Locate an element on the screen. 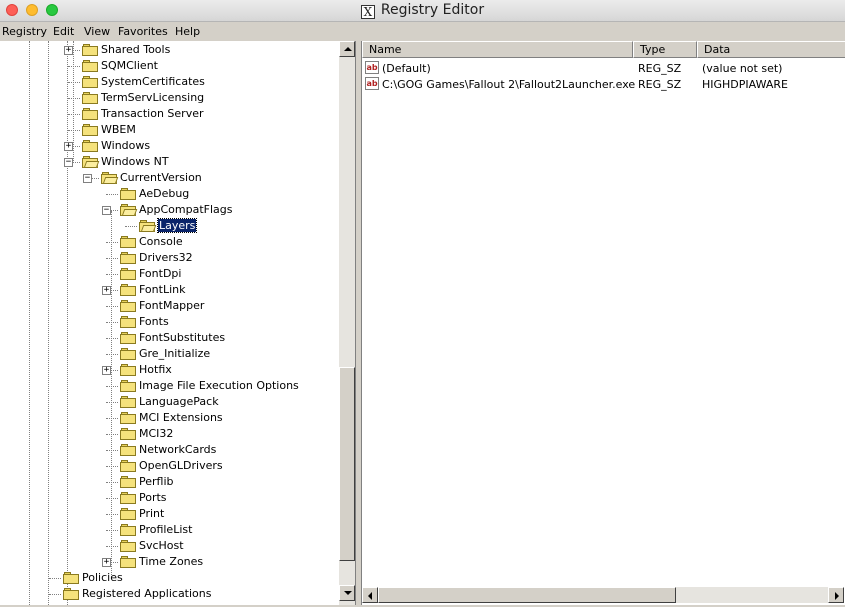 Image resolution: width=845 pixels, height=607 pixels. tree-node-label: MCI Extensions is located at coordinates (181, 417).